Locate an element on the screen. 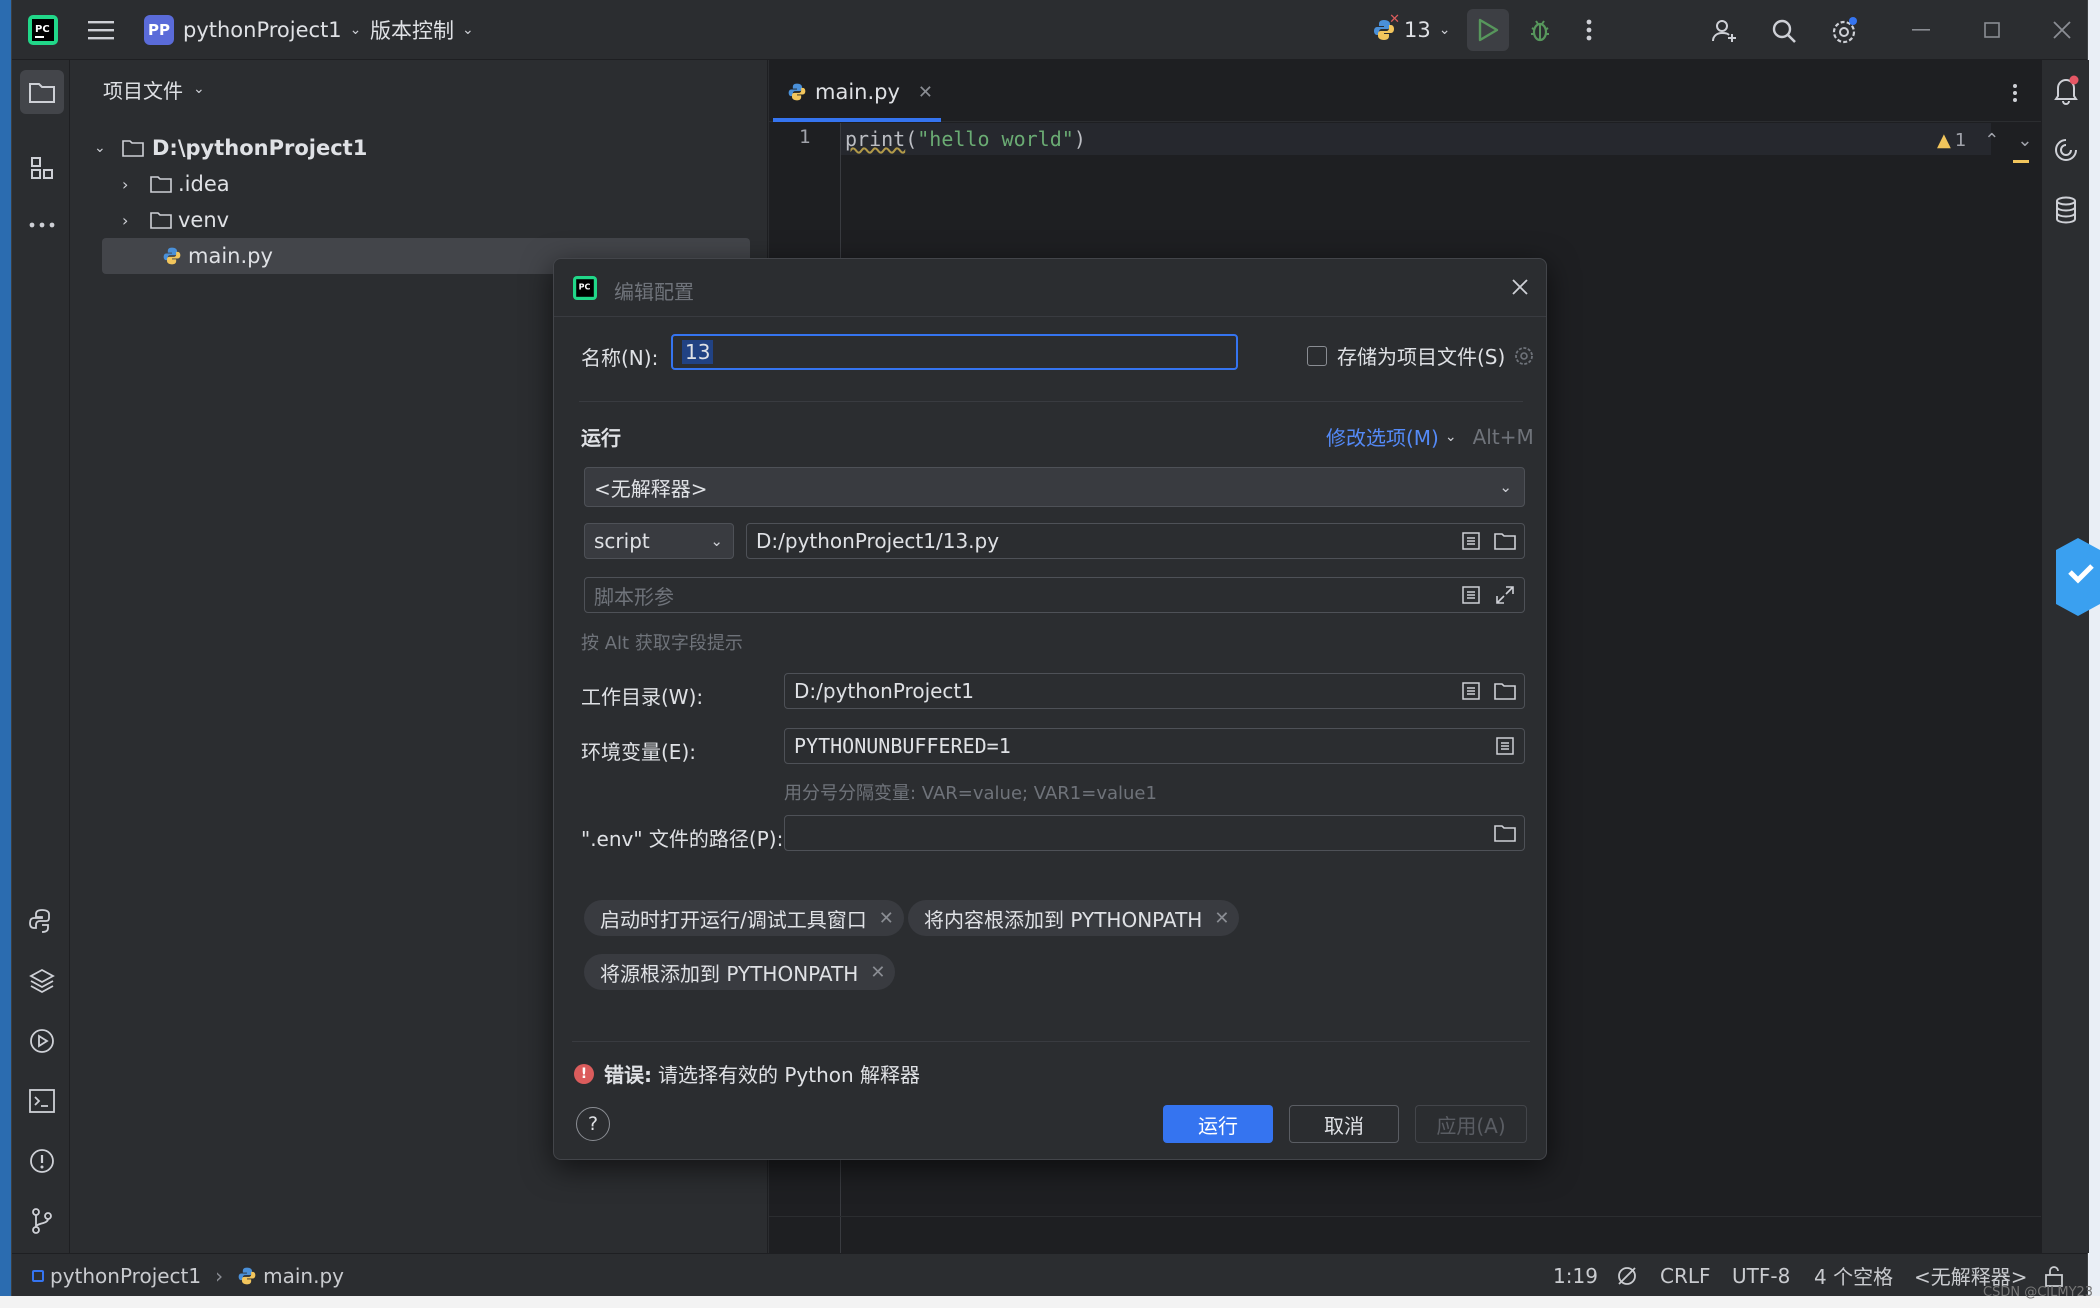 The image size is (2100, 1308). line-separator: CRLF is located at coordinates (1685, 1275).